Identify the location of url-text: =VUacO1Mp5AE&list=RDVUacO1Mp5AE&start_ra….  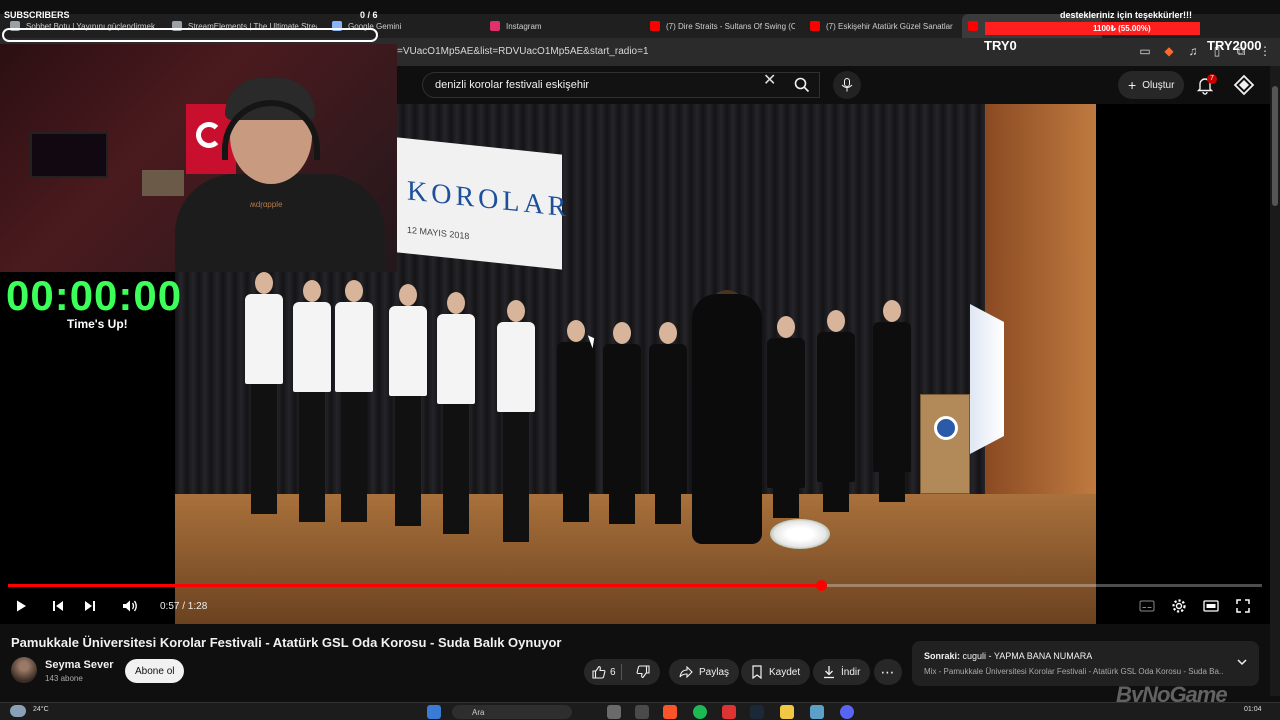
(523, 51).